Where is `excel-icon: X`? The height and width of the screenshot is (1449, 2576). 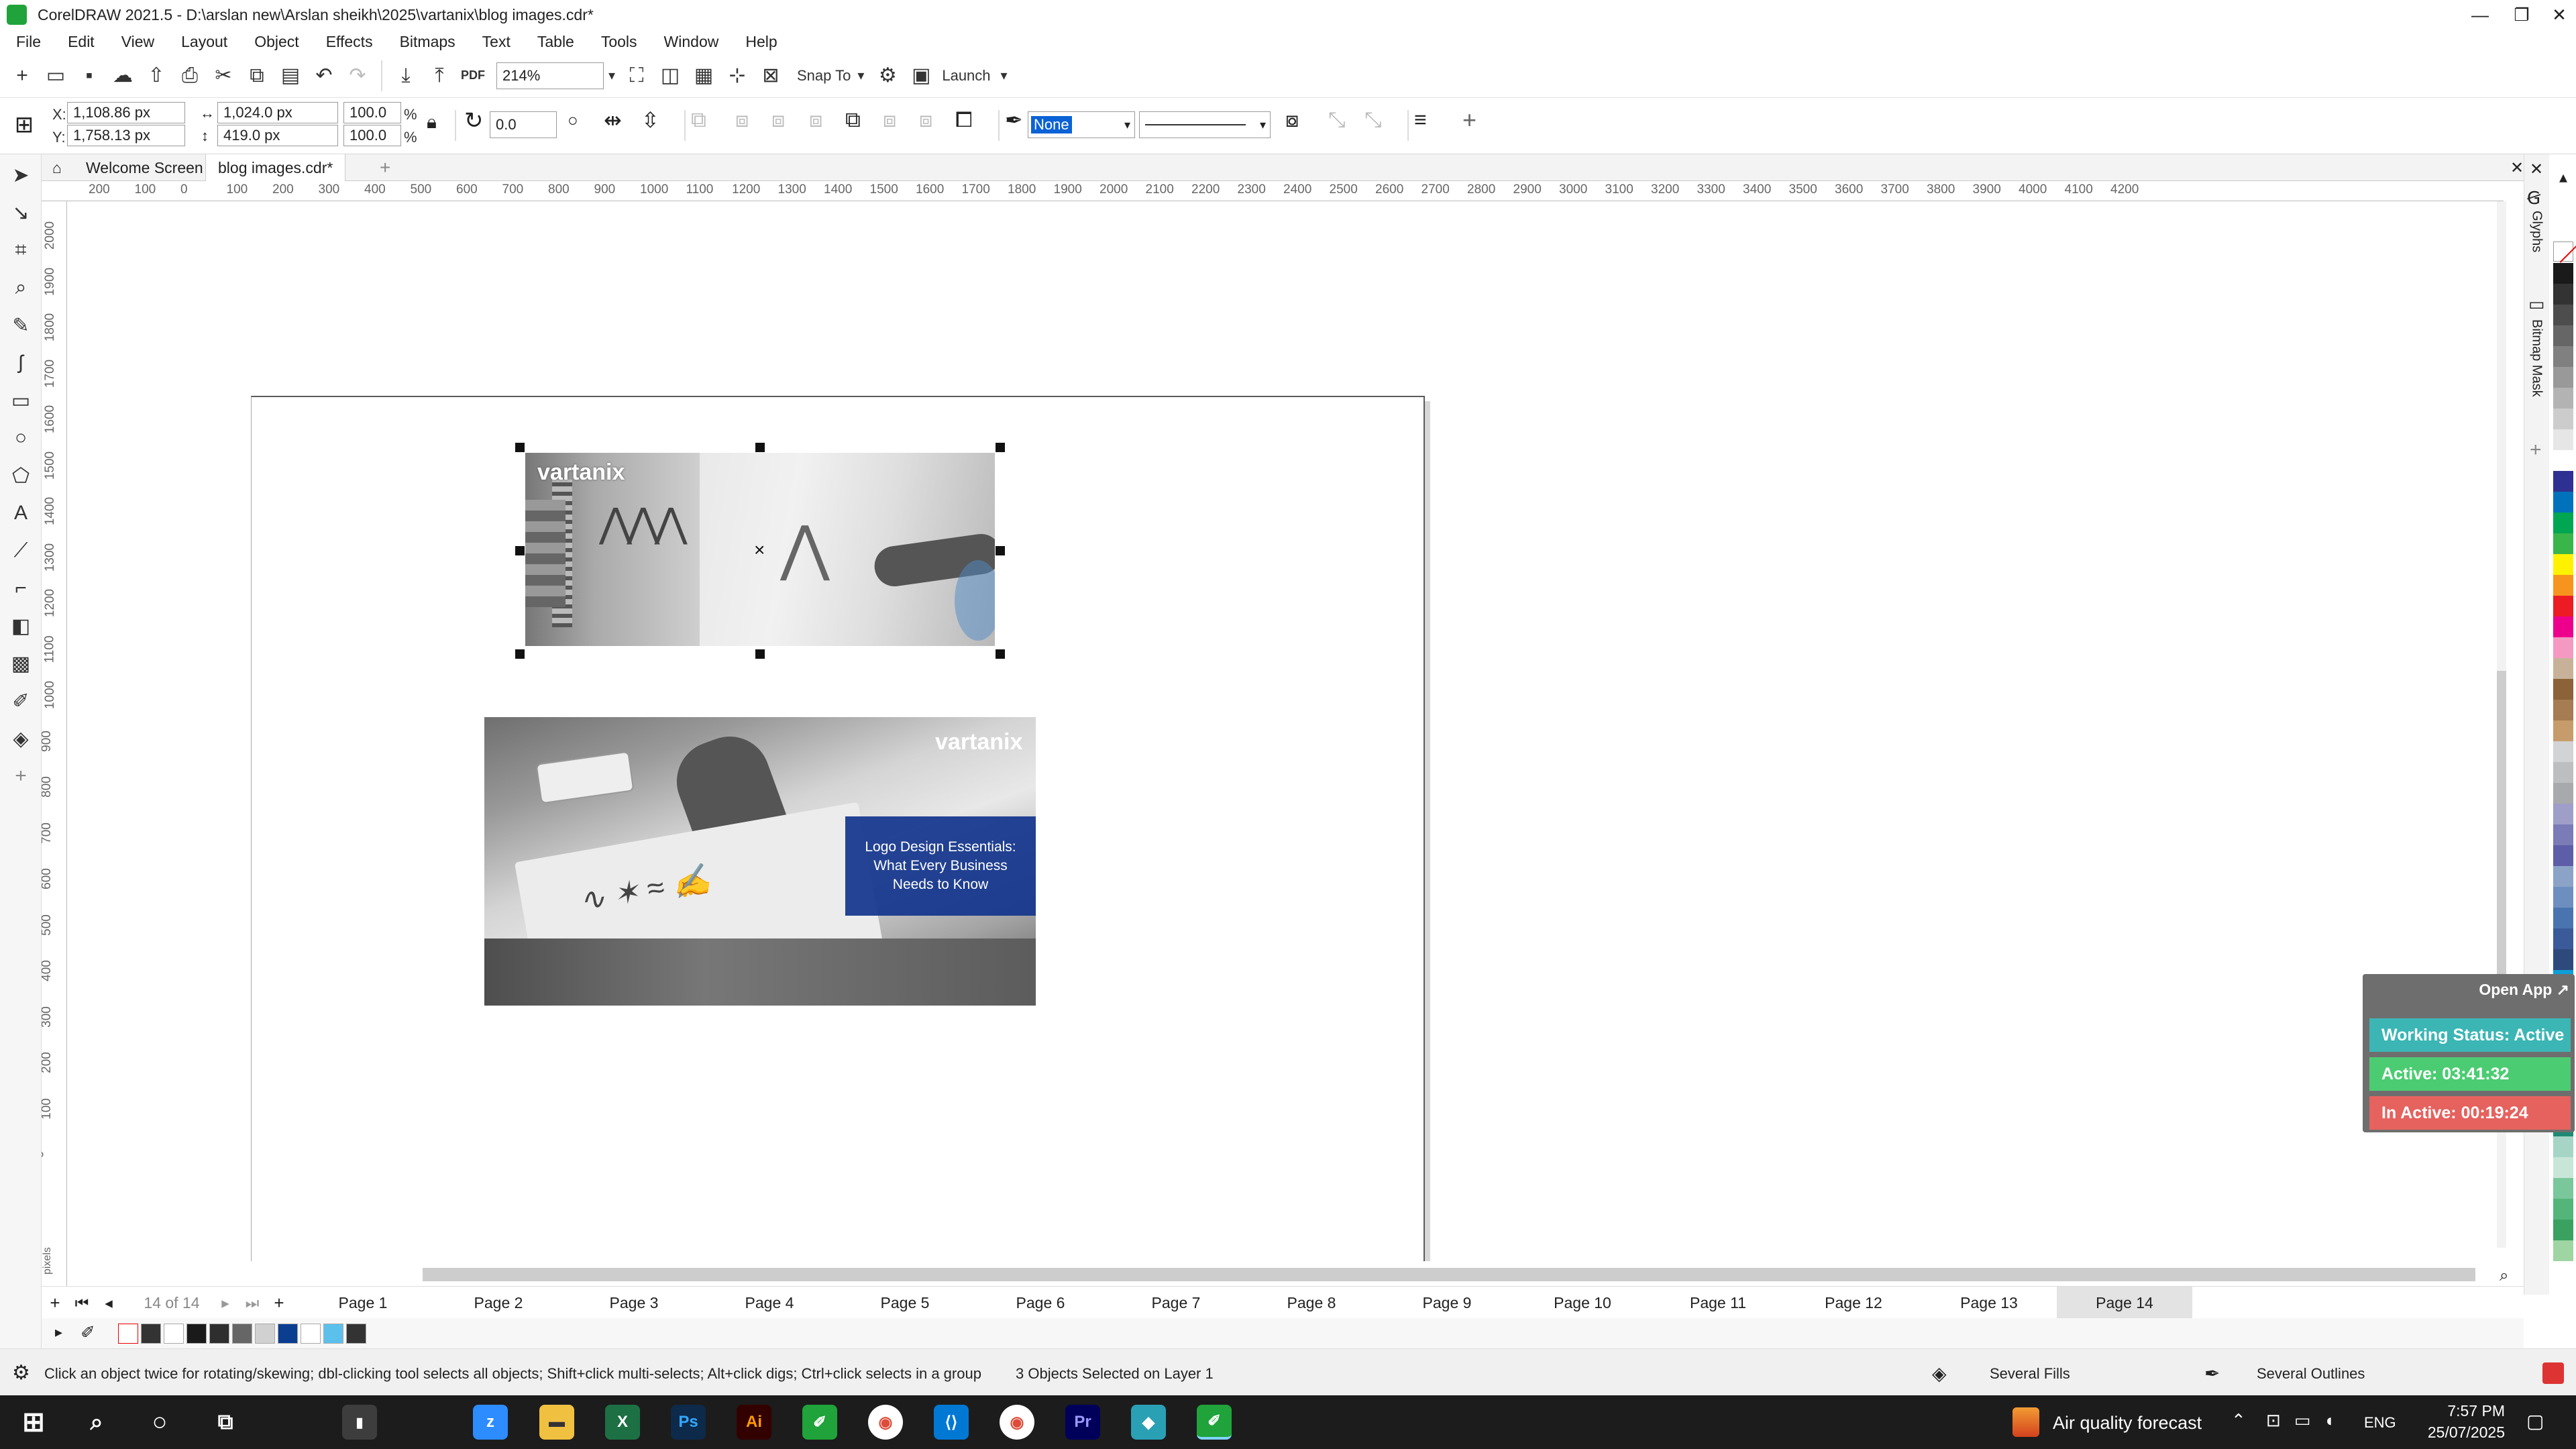
excel-icon: X is located at coordinates (622, 1422).